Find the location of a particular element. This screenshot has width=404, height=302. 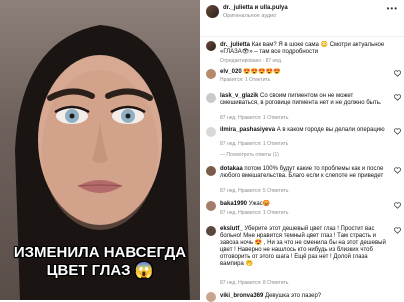

comment-meta: Нравится: 1 Ответить is located at coordinates (245, 80).